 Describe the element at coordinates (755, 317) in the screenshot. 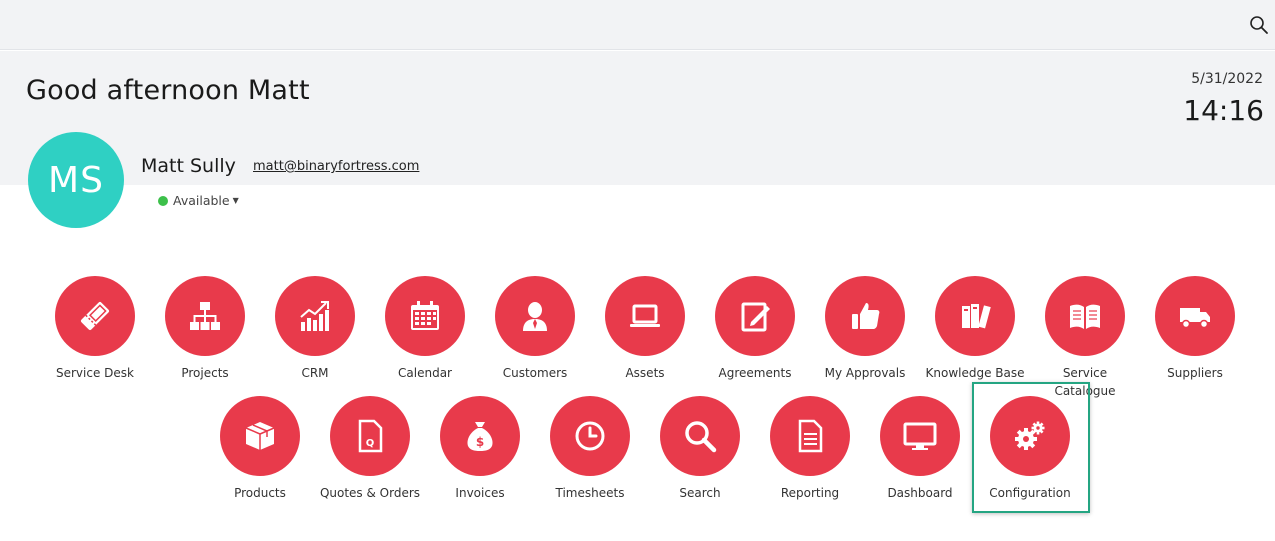

I see `document-pen-icon` at that location.